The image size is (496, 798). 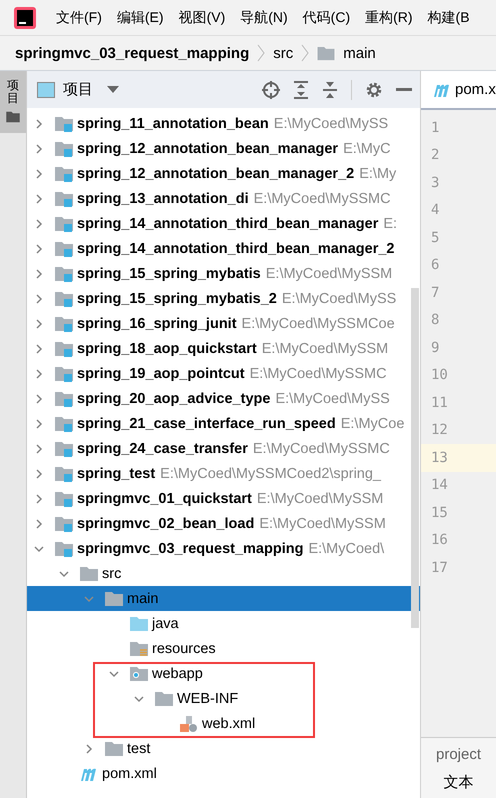 What do you see at coordinates (449, 17) in the screenshot?
I see `menu-item: 构建(B` at bounding box center [449, 17].